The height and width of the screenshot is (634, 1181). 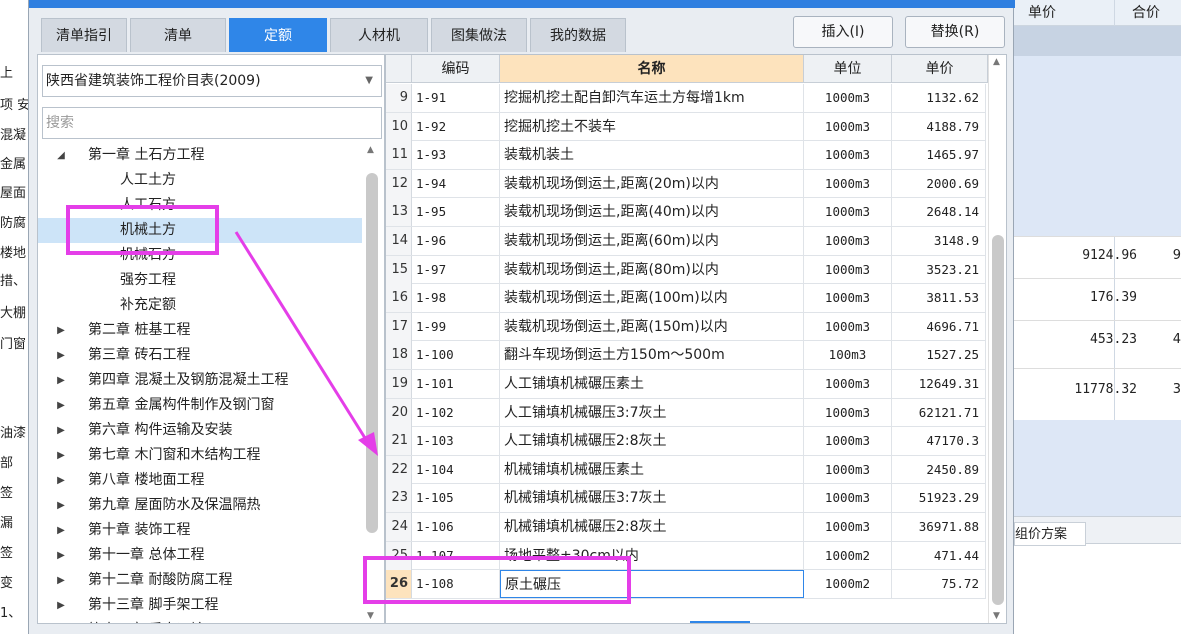 What do you see at coordinates (200, 580) in the screenshot?
I see `tree-node: ▶ 第十二章 耐酸防腐工程` at bounding box center [200, 580].